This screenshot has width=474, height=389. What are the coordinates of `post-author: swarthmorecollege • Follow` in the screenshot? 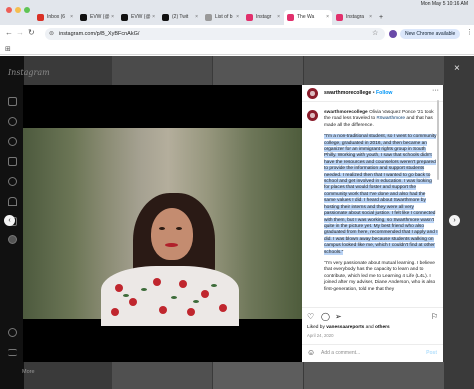 It's located at (358, 93).